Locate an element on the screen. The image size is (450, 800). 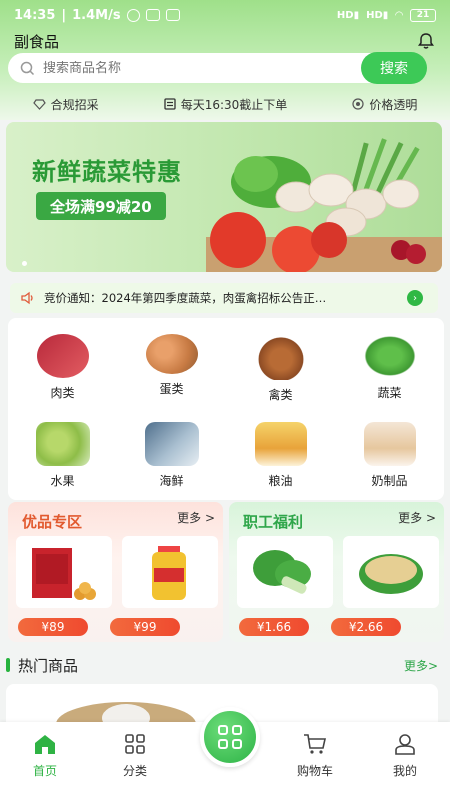
scan-button is located at coordinates (230, 737).